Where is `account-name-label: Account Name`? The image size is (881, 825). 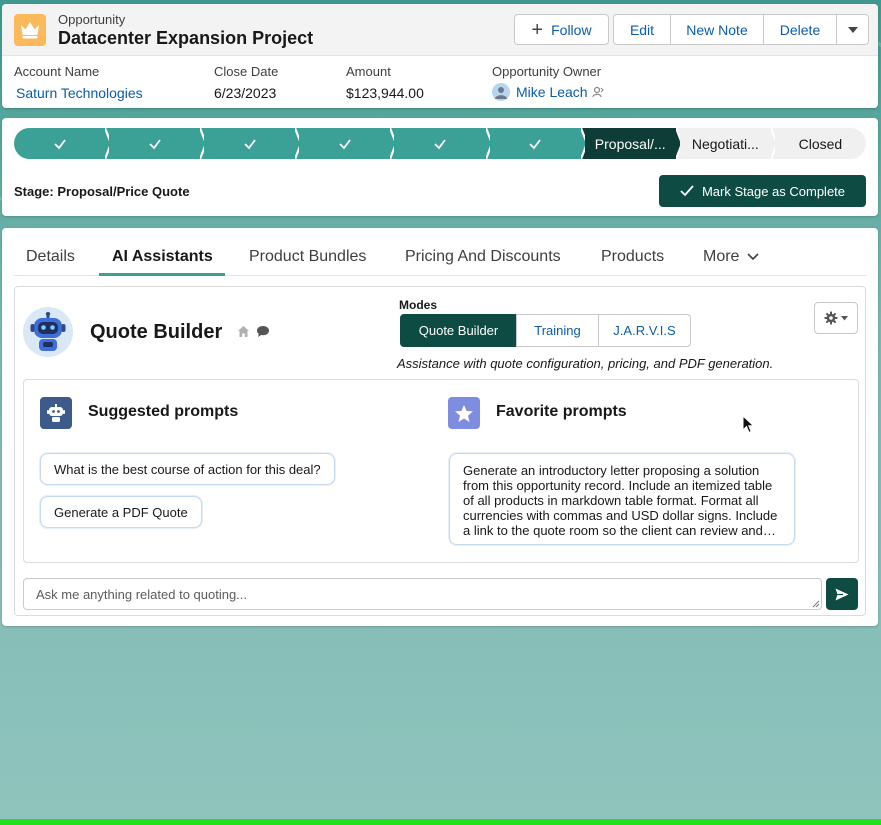
account-name-label: Account Name is located at coordinates (57, 71).